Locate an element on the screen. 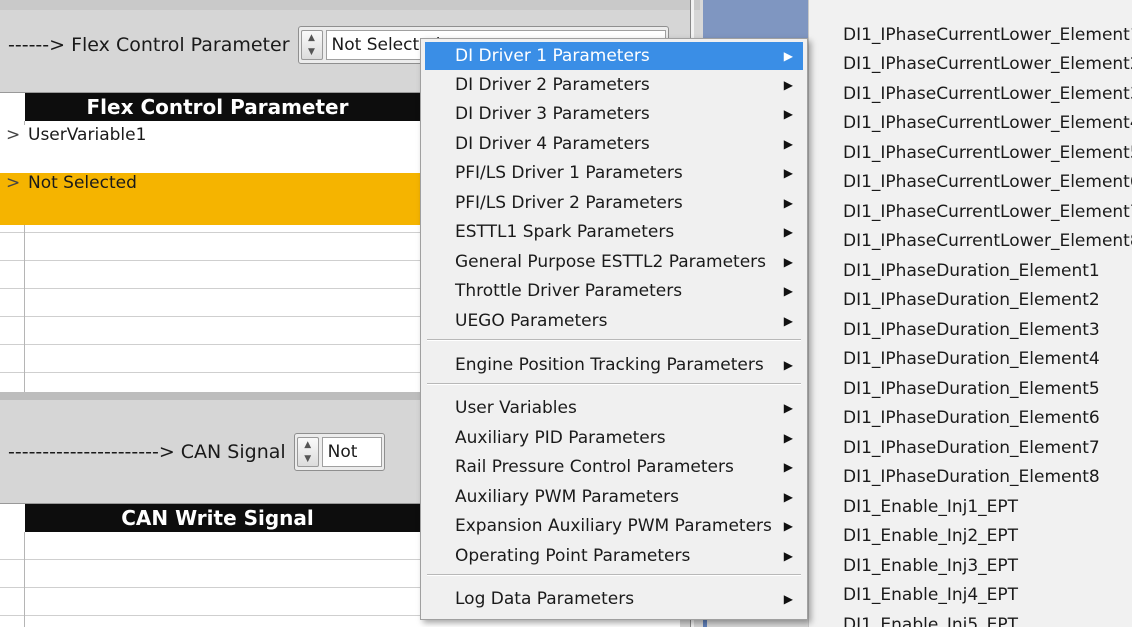 Image resolution: width=1132 pixels, height=627 pixels. can-signal-selector: ▲ ▼ Not is located at coordinates (339, 452).